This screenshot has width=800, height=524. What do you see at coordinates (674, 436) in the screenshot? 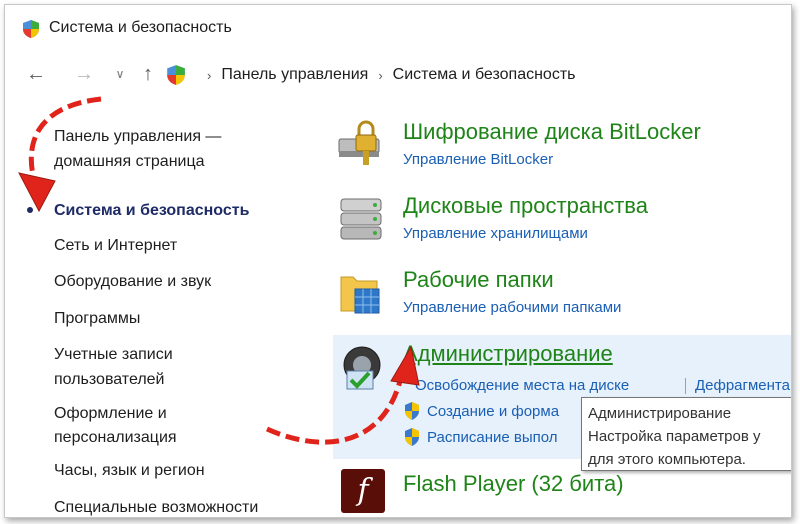
I see `tooltip-line1: Настройка параметров у` at bounding box center [674, 436].